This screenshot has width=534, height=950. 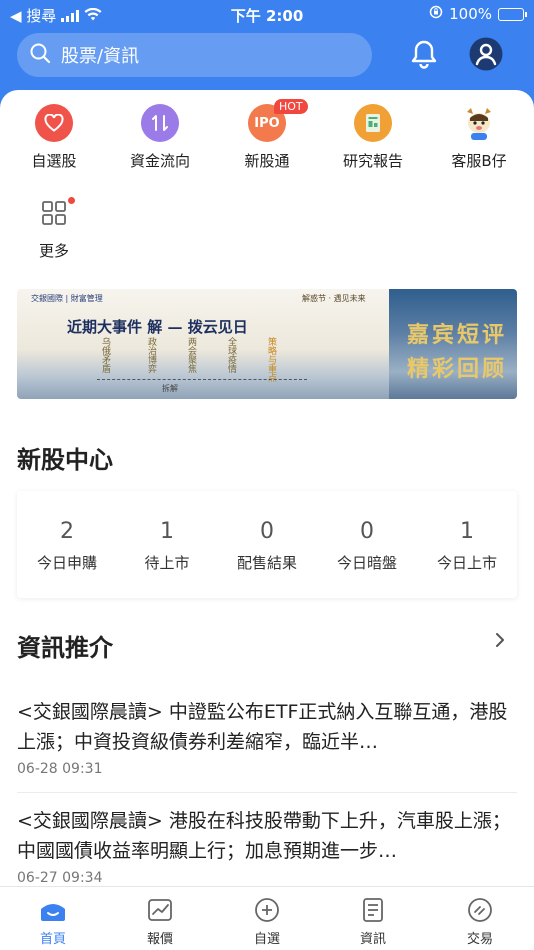 I want to click on quick-item-fund-flow: 資金流向, so click(x=160, y=137).